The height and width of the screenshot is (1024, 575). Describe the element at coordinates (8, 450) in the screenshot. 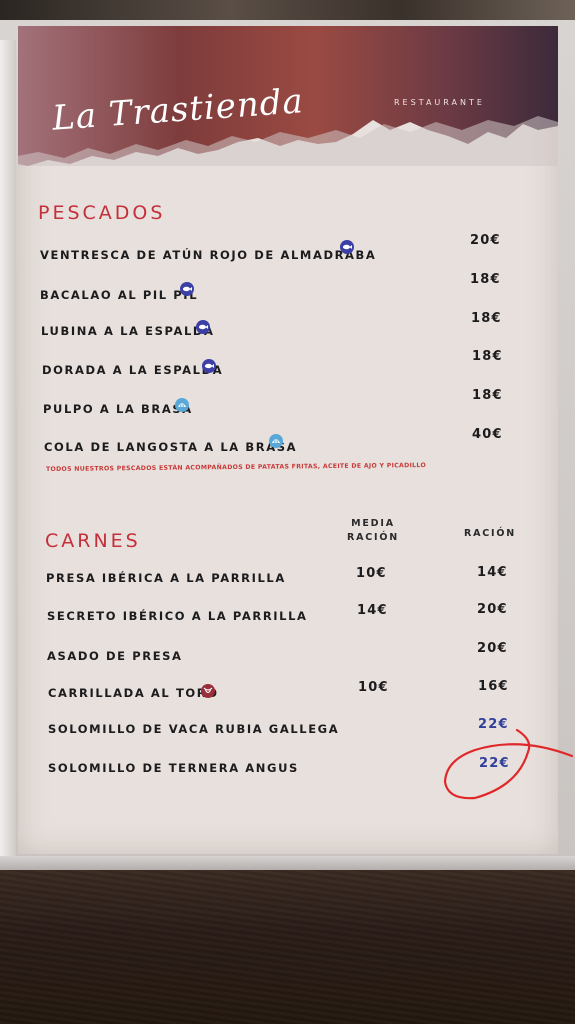

I see `folder-spine` at that location.